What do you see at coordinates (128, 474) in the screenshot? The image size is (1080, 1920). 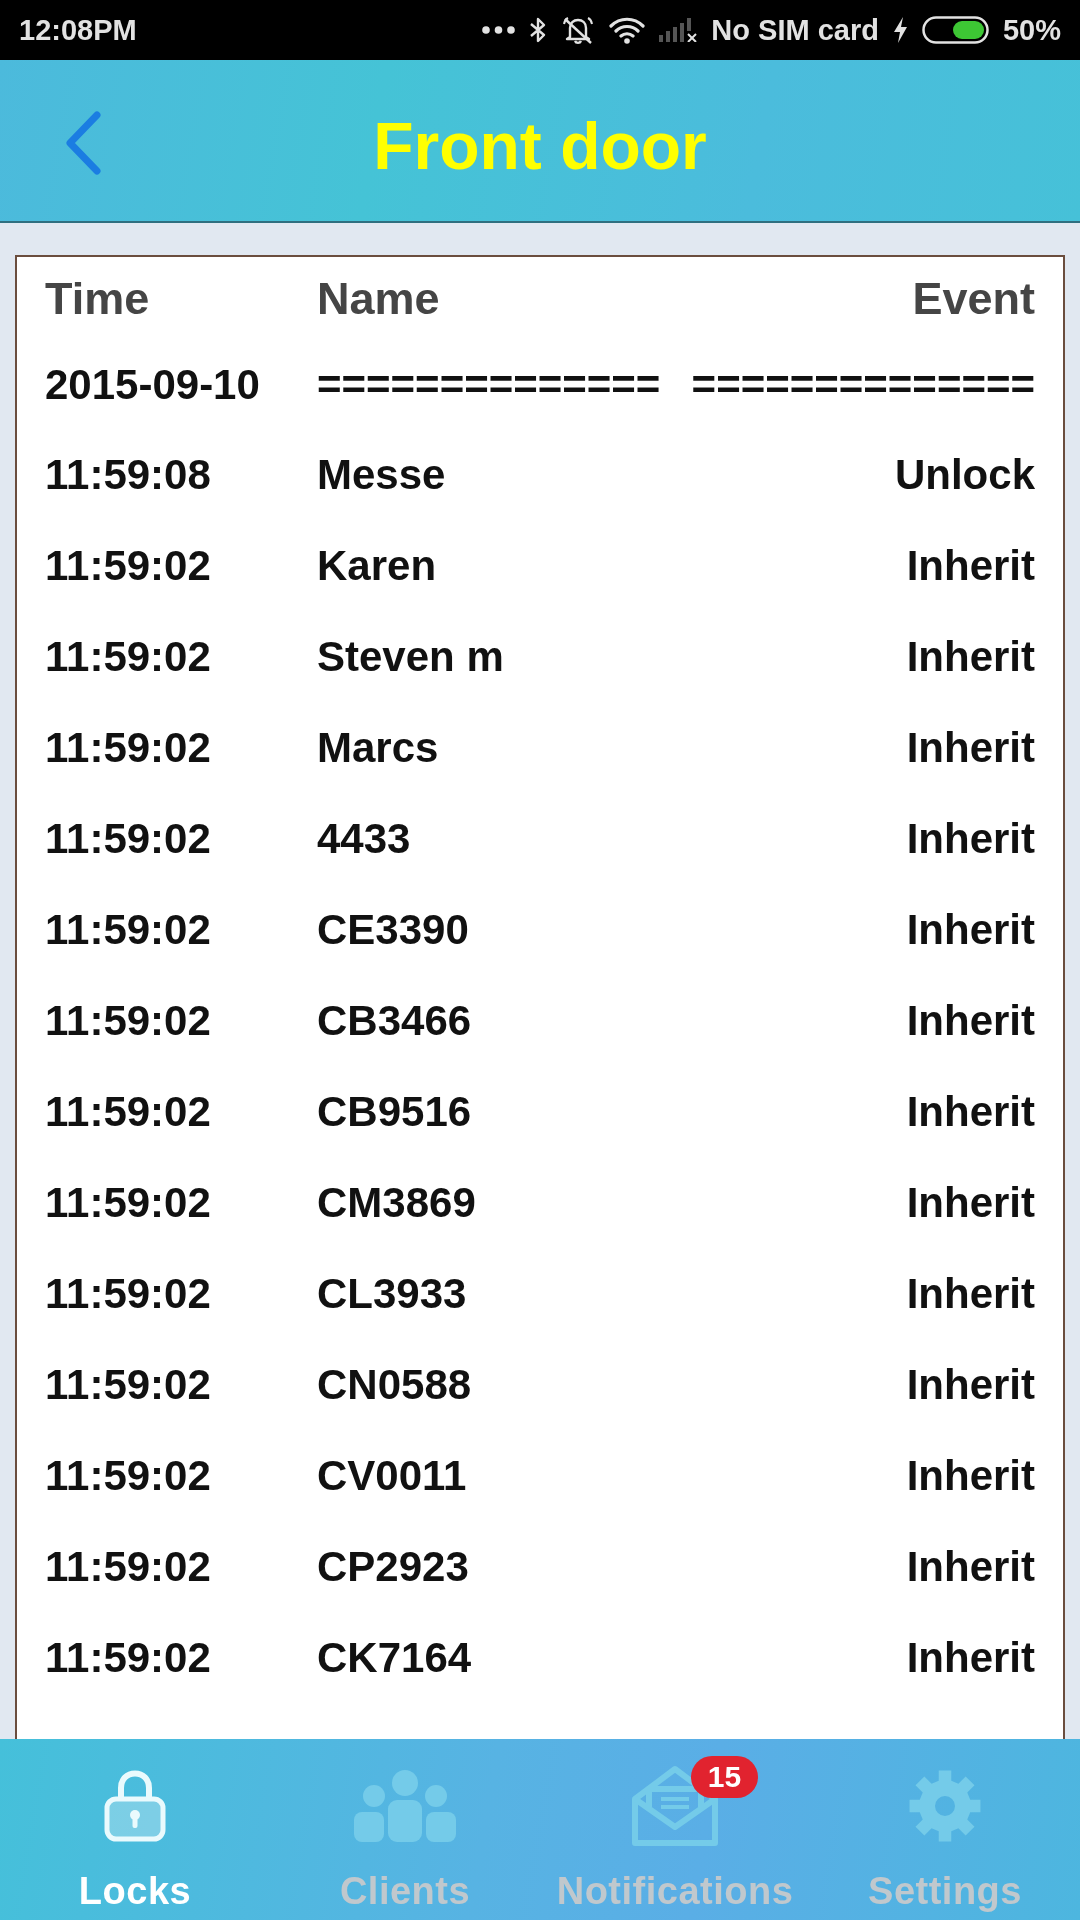 I see `time-cell-text: 11:59:08` at bounding box center [128, 474].